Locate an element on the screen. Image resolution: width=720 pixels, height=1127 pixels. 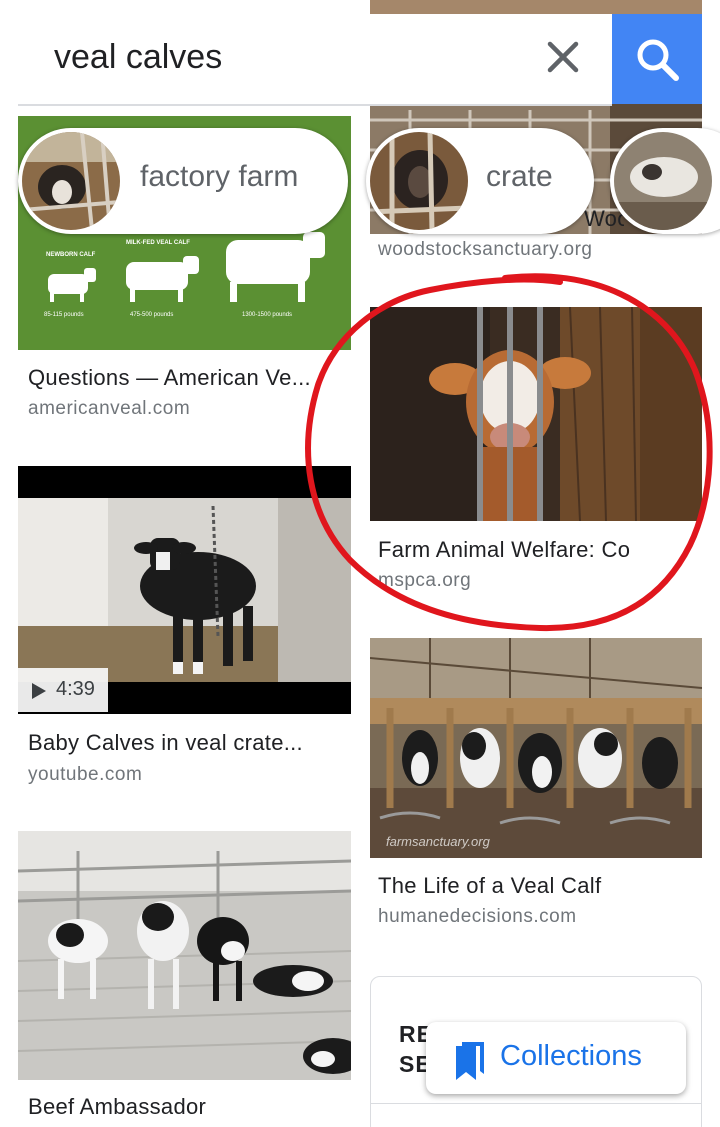
chip-factory-farm: factory farm is located at coordinates (183, 181).